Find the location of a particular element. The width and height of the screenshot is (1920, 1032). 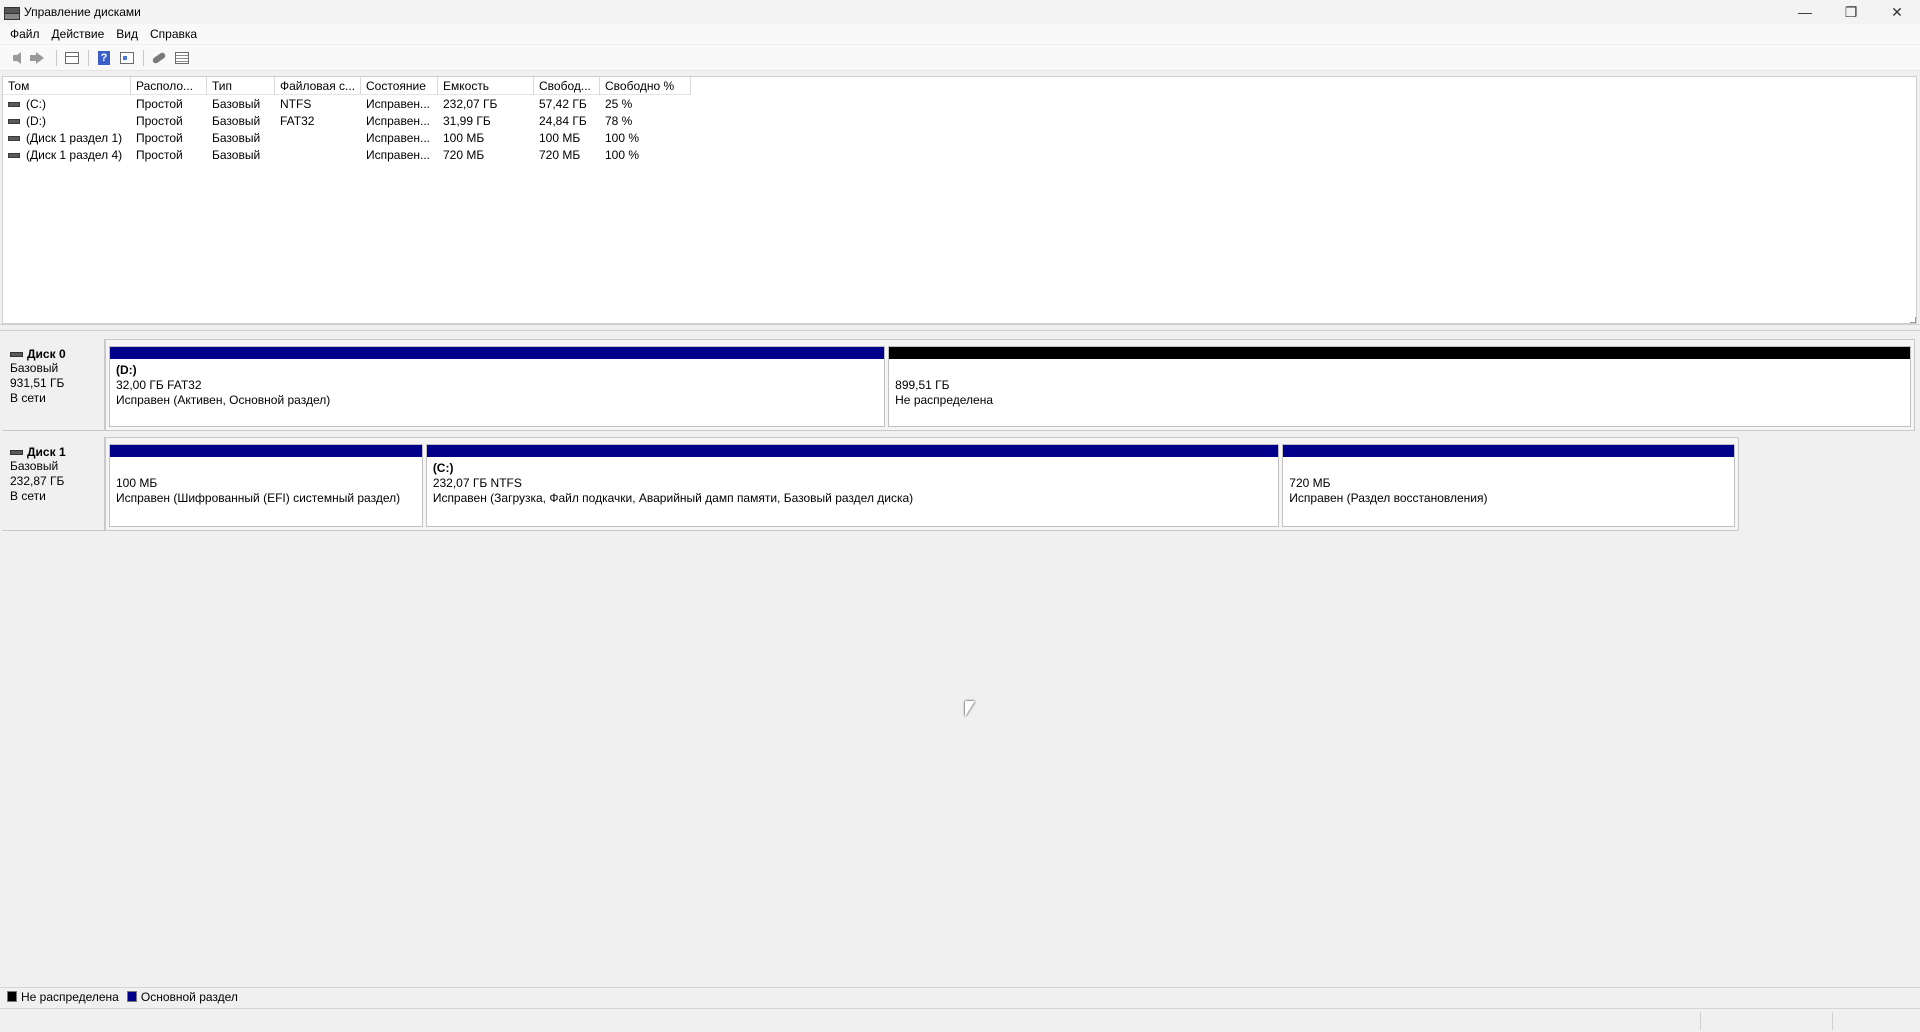

cell-filesystem: NTFS is located at coordinates (296, 104).